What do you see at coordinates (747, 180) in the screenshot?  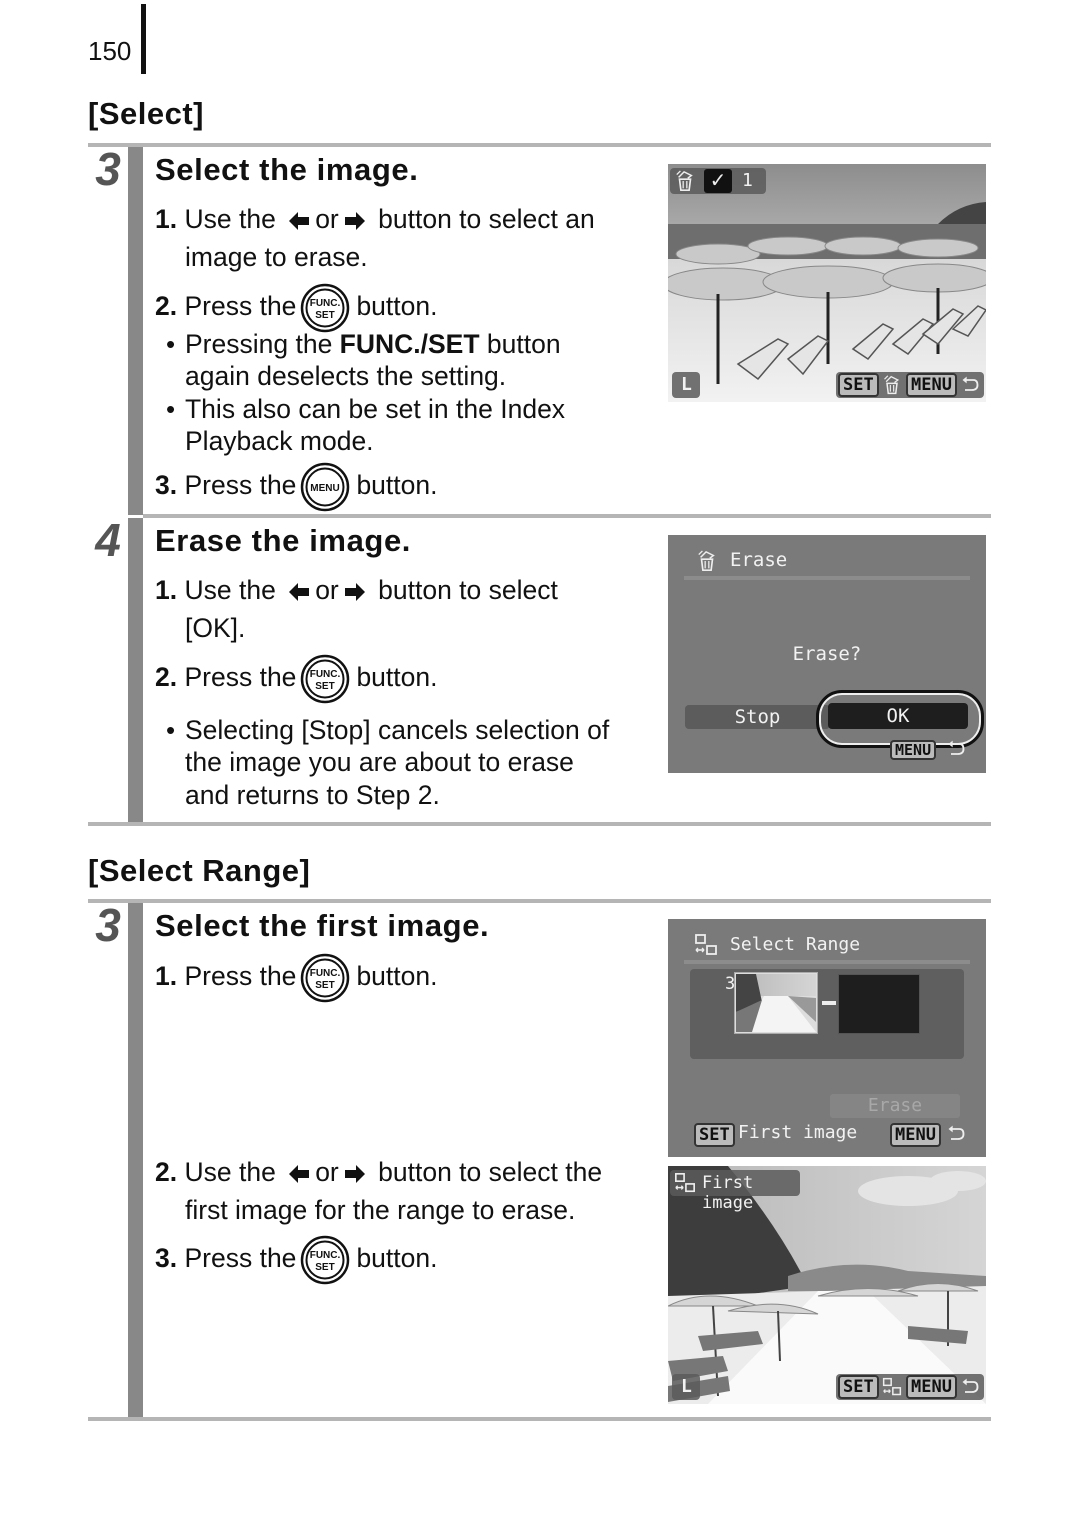 I see `selection-count: 1` at bounding box center [747, 180].